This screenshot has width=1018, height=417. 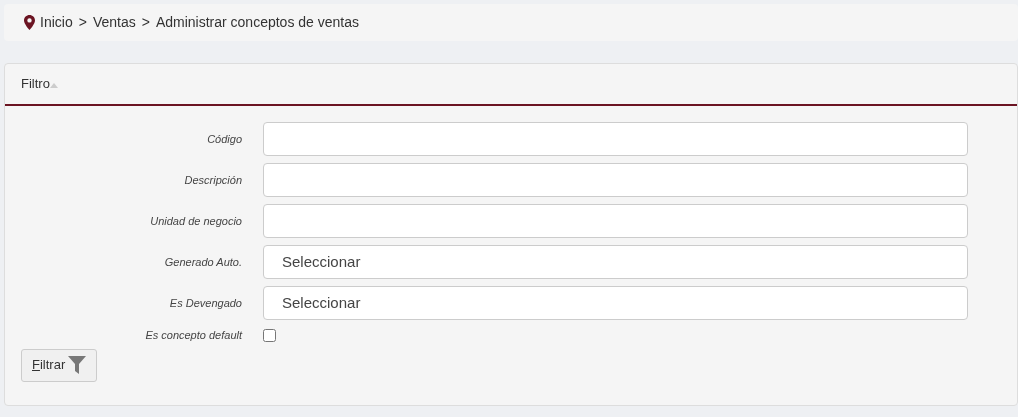 I want to click on field-label: Generado Auto., so click(x=203, y=262).